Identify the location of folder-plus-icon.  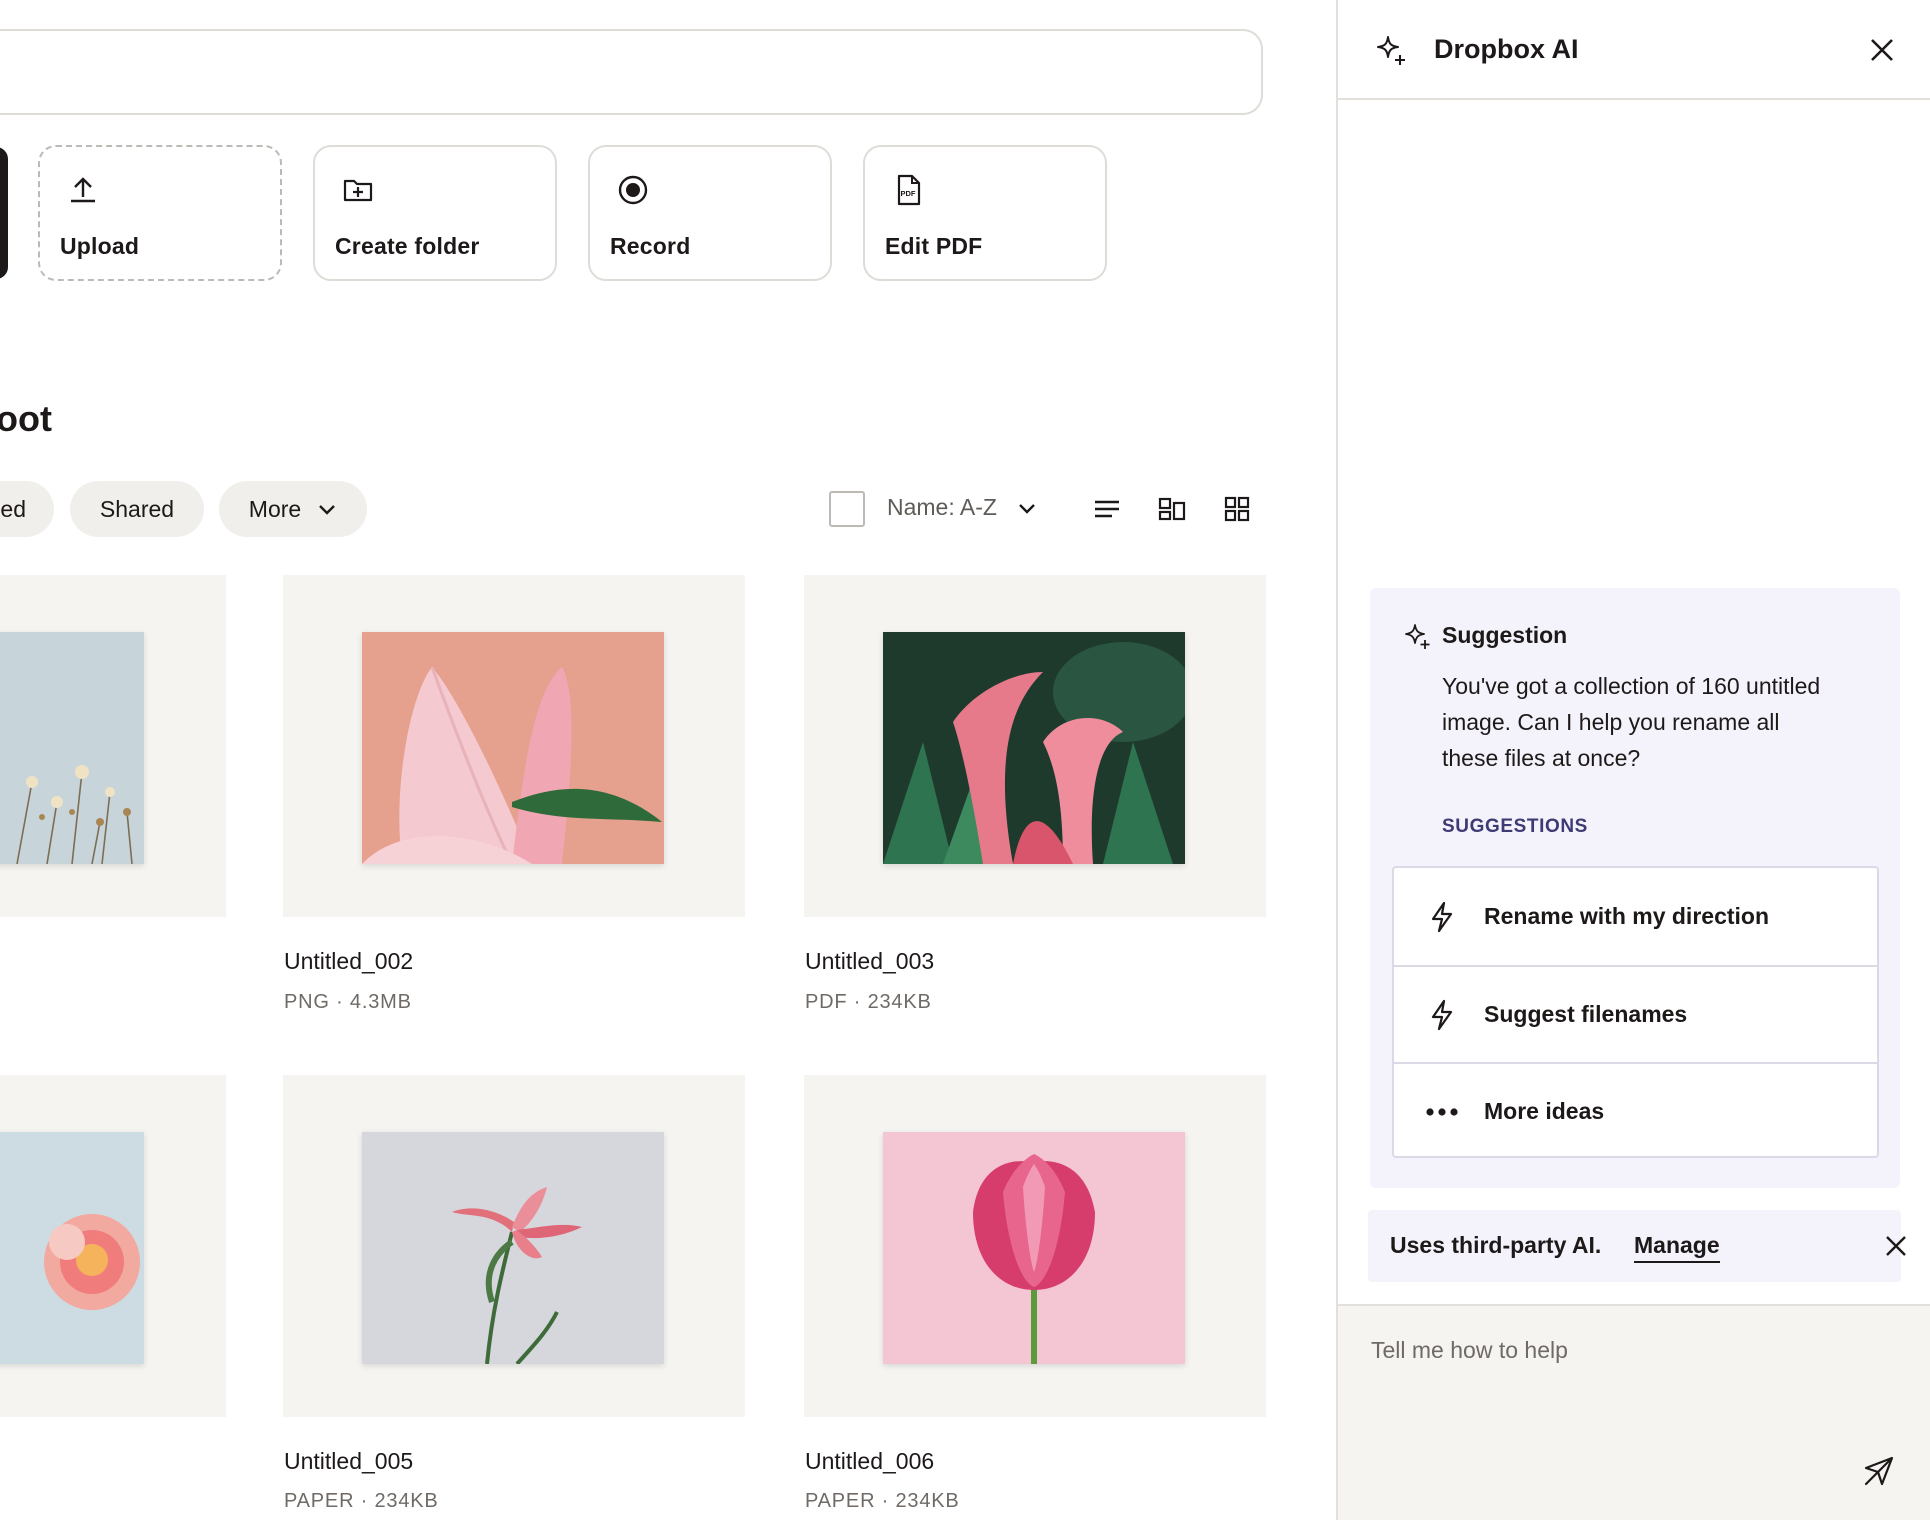
(358, 190).